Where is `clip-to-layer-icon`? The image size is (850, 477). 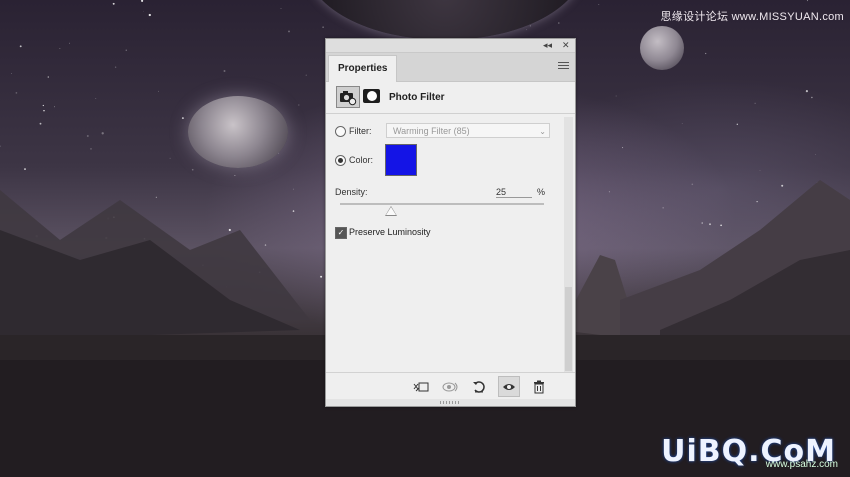
clip-to-layer-icon is located at coordinates (421, 386).